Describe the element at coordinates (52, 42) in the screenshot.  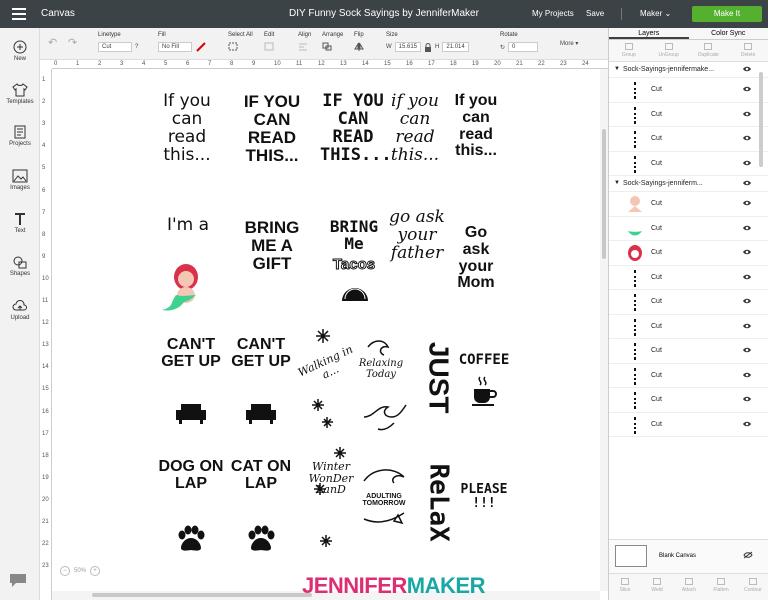
I see `undo-icon: ↶` at that location.